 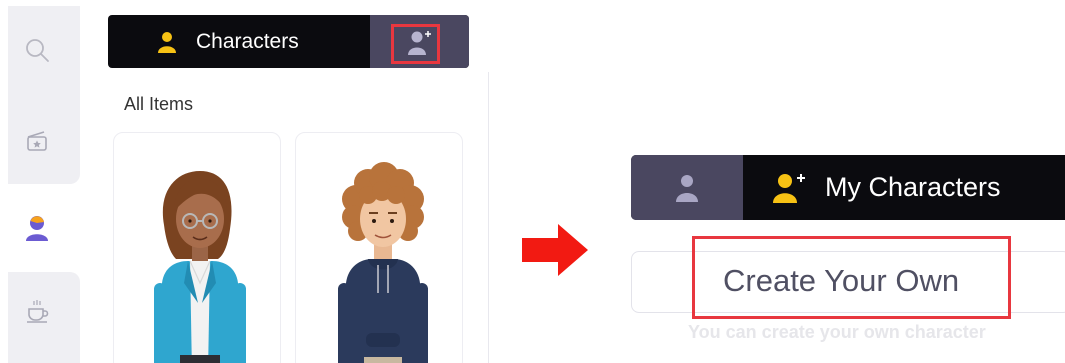 What do you see at coordinates (37, 310) in the screenshot?
I see `coffee-icon` at bounding box center [37, 310].